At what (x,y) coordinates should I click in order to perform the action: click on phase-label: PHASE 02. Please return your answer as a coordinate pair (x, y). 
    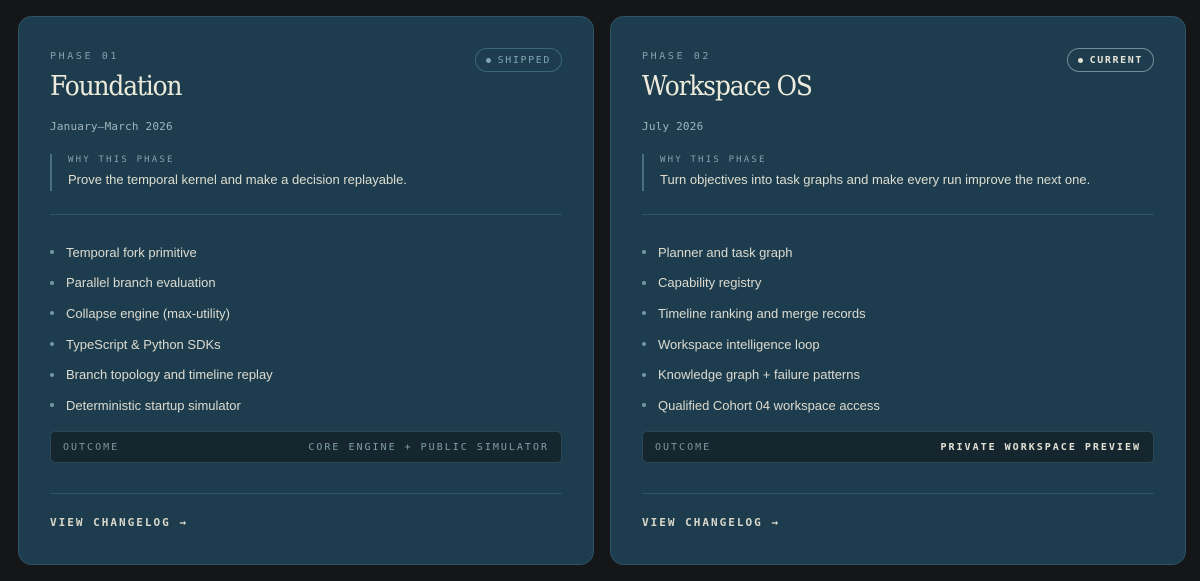
    Looking at the image, I should click on (676, 56).